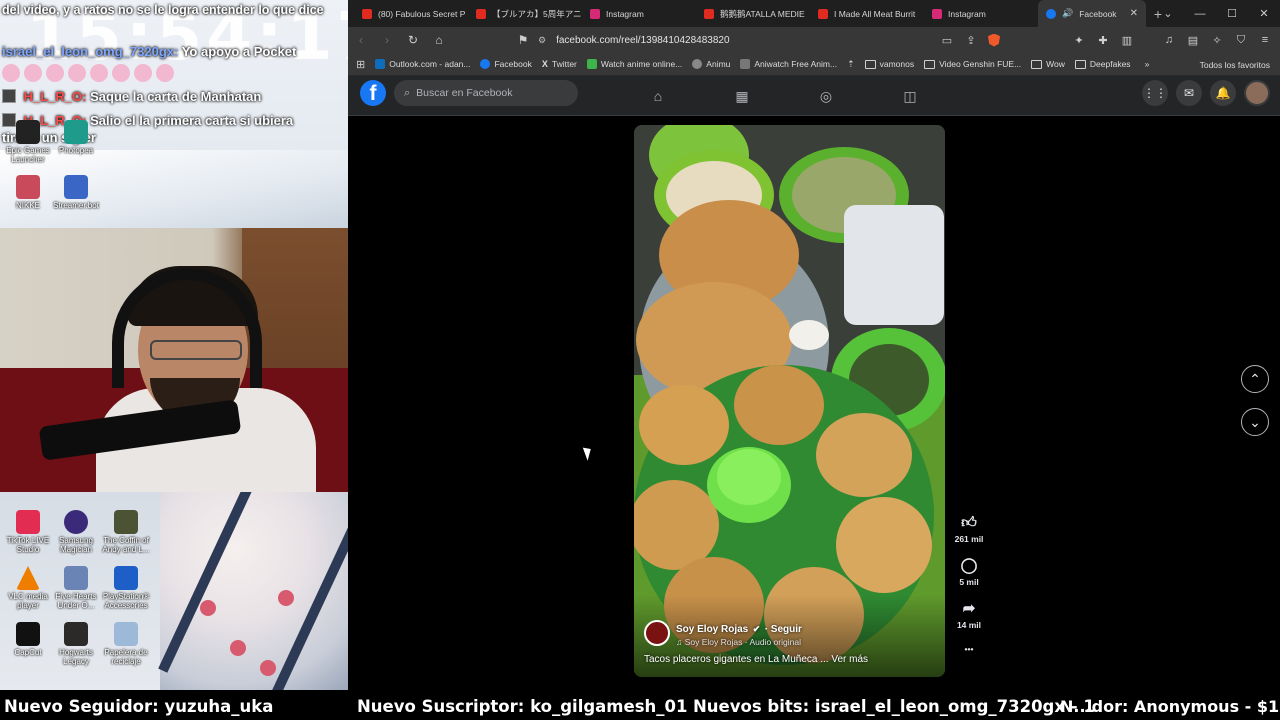 The width and height of the screenshot is (1280, 720). I want to click on facebook-logo: f, so click(373, 93).